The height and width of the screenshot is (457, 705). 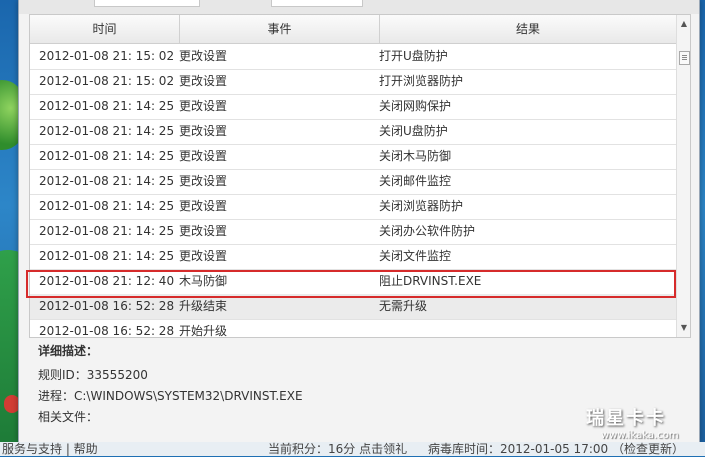 What do you see at coordinates (353, 328) in the screenshot?
I see `table-row: 2012-01-08 16: 52: 28 开始升级` at bounding box center [353, 328].